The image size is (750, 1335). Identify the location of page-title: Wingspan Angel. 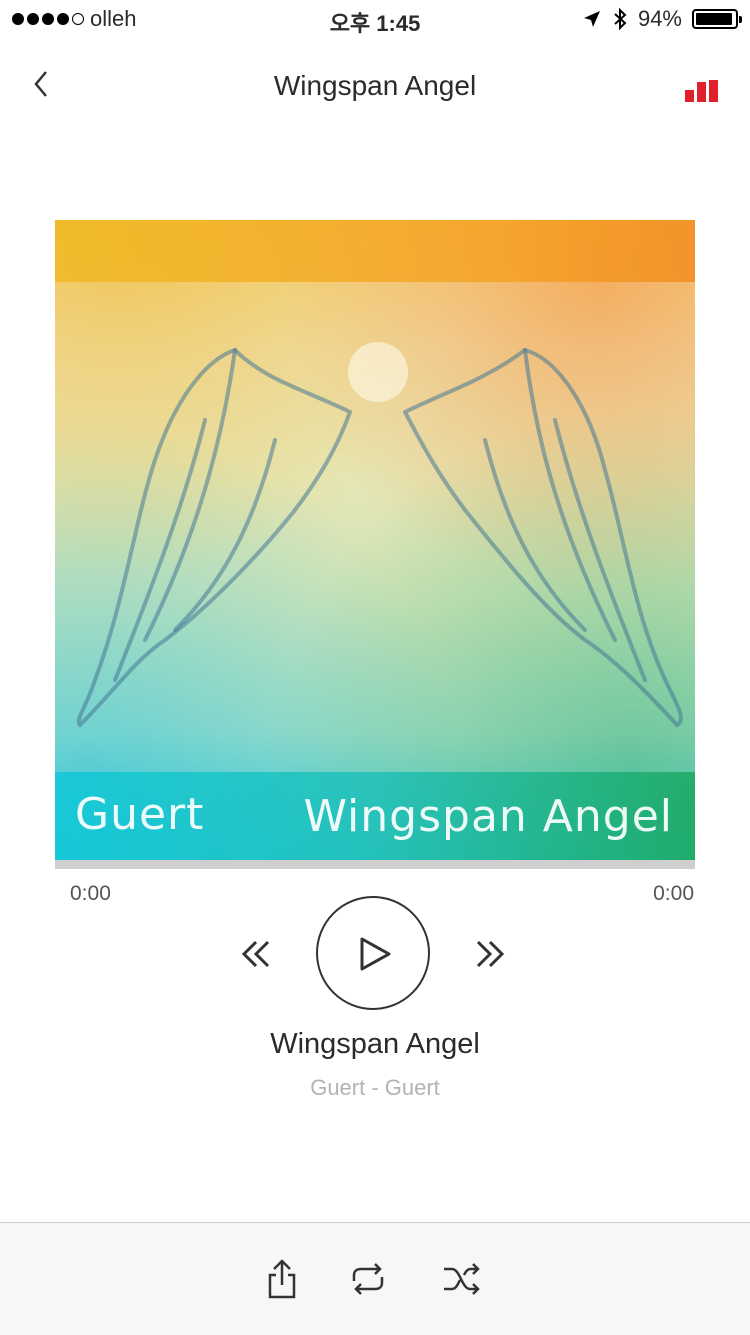
(375, 85).